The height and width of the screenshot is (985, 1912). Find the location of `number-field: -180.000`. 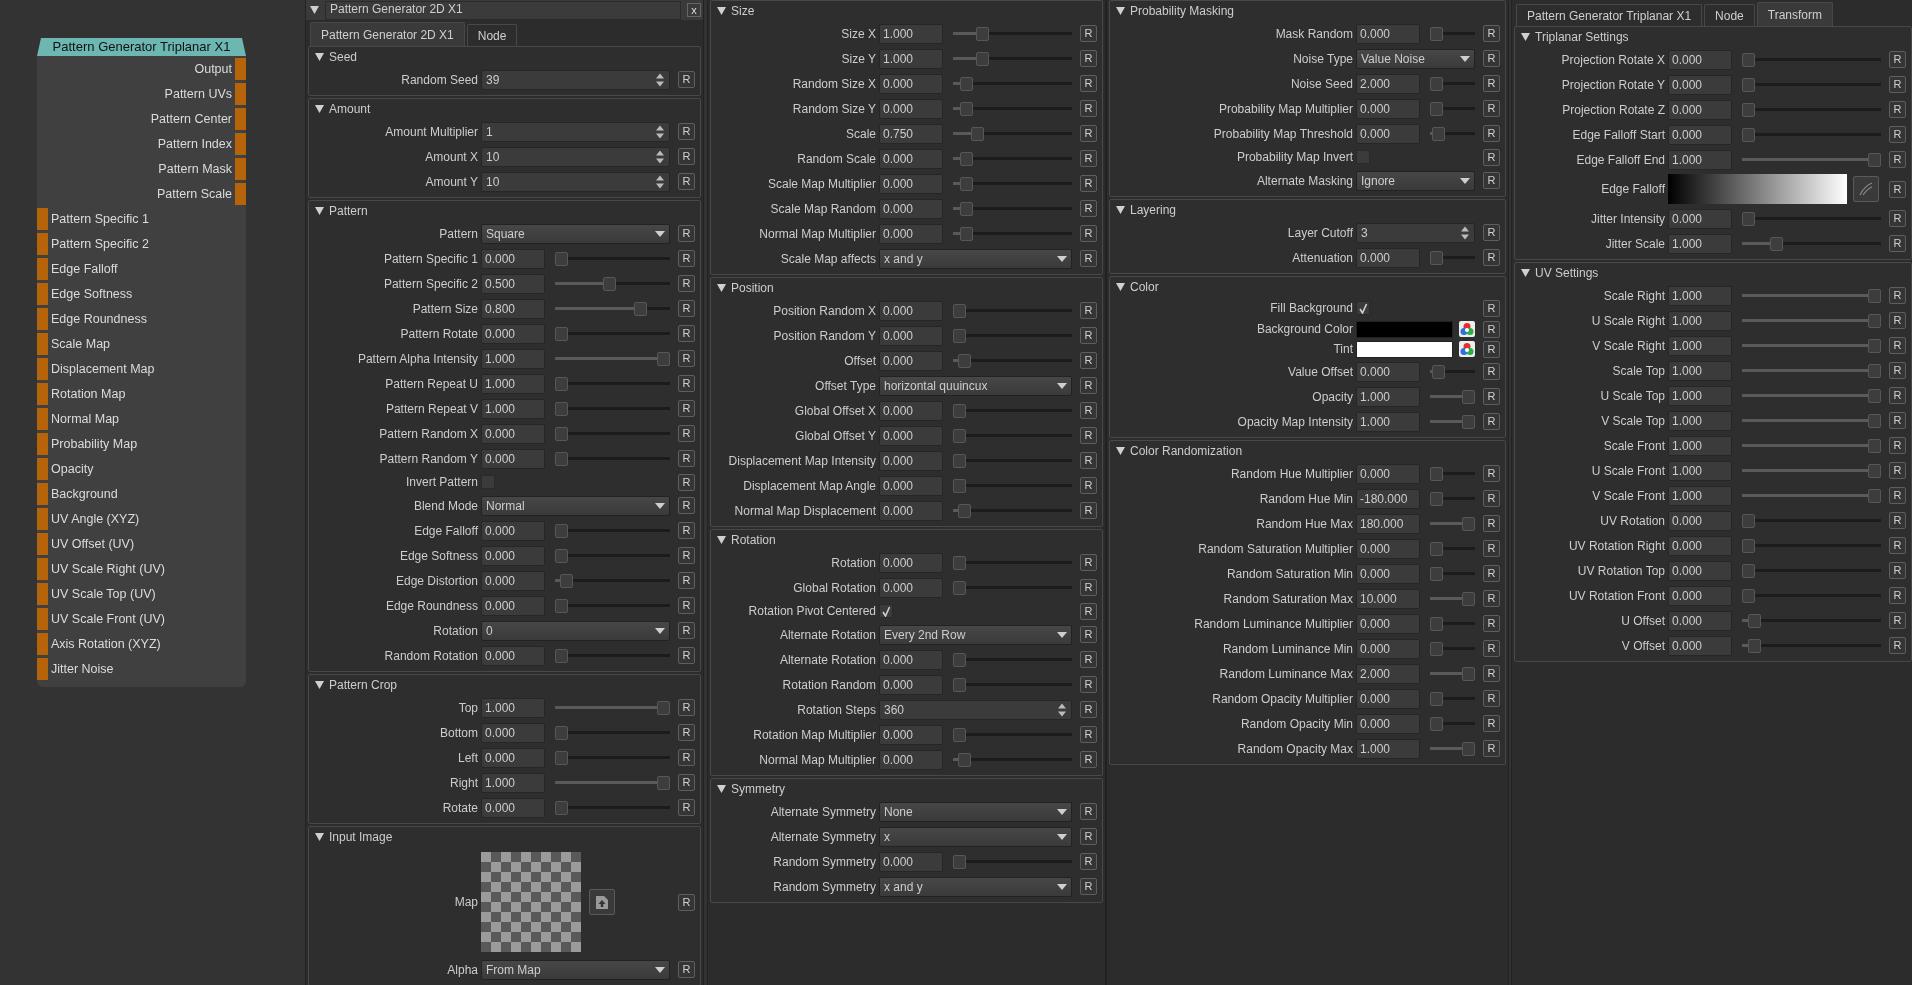

number-field: -180.000 is located at coordinates (1388, 498).